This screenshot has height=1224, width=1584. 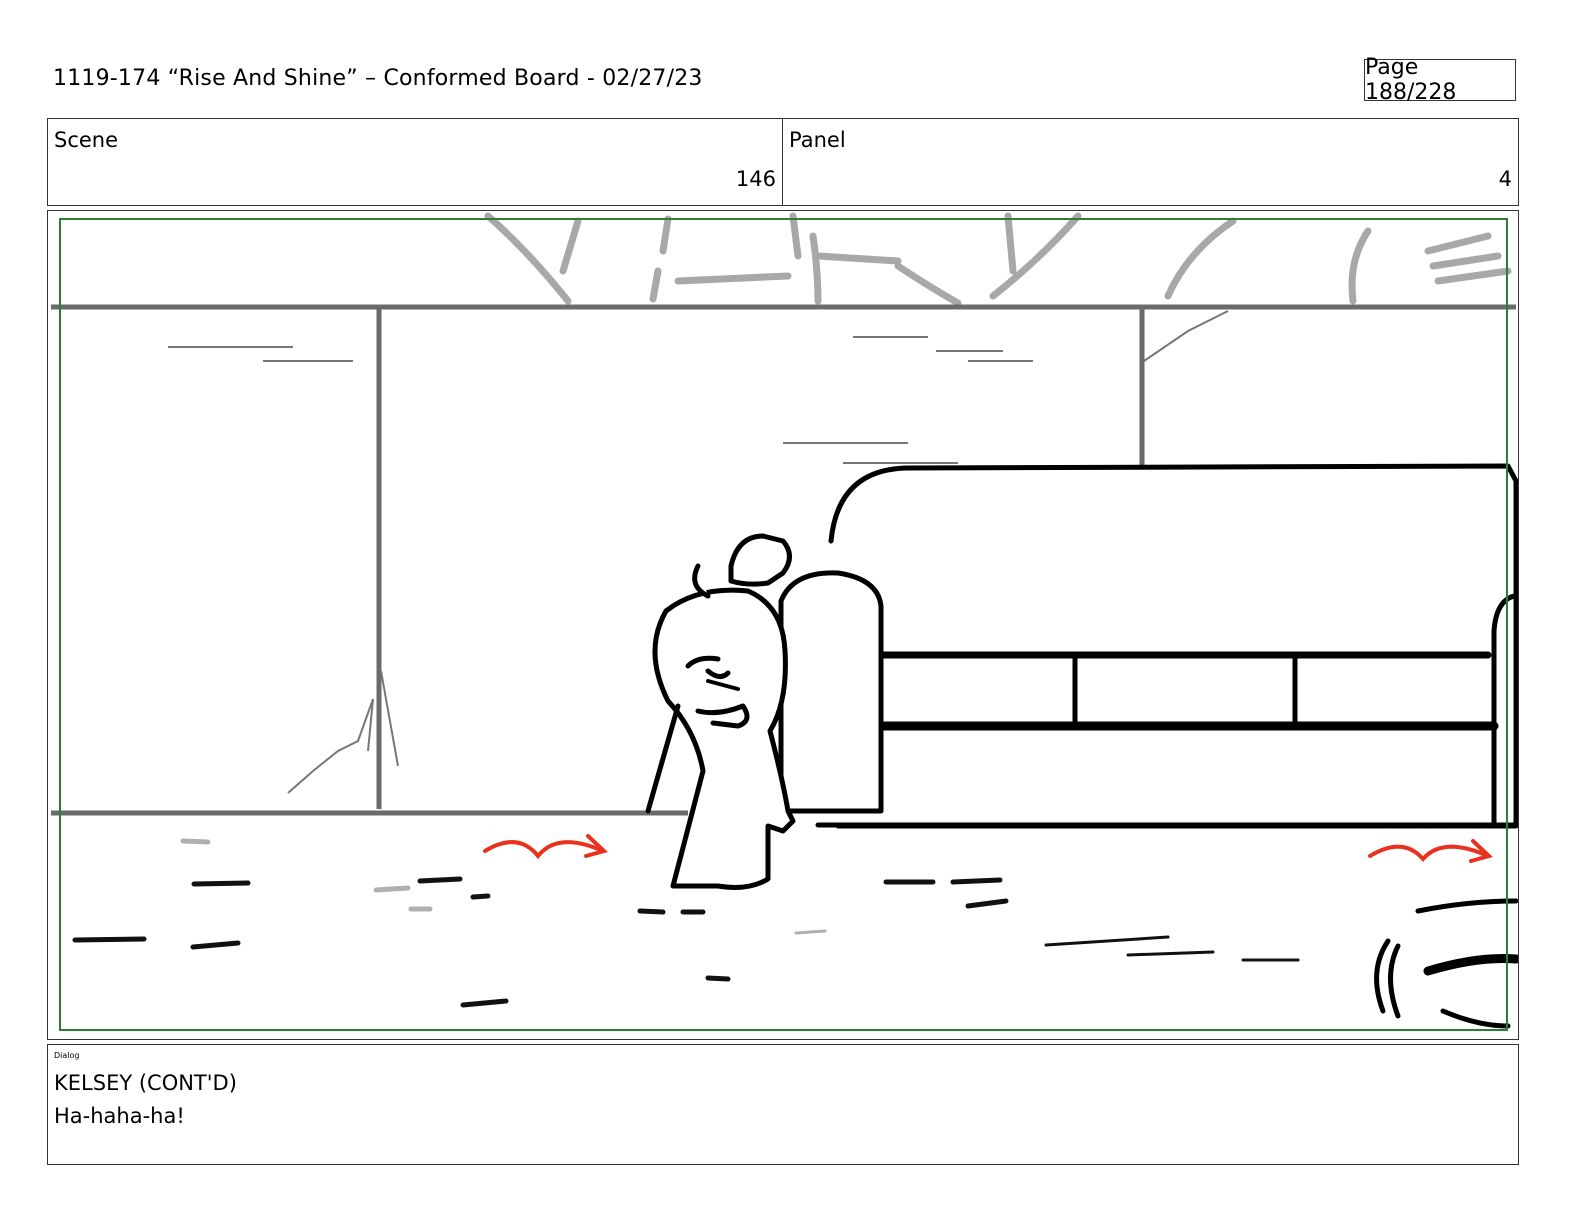 I want to click on scene-panel-info: Scene 146 Panel 4, so click(x=783, y=162).